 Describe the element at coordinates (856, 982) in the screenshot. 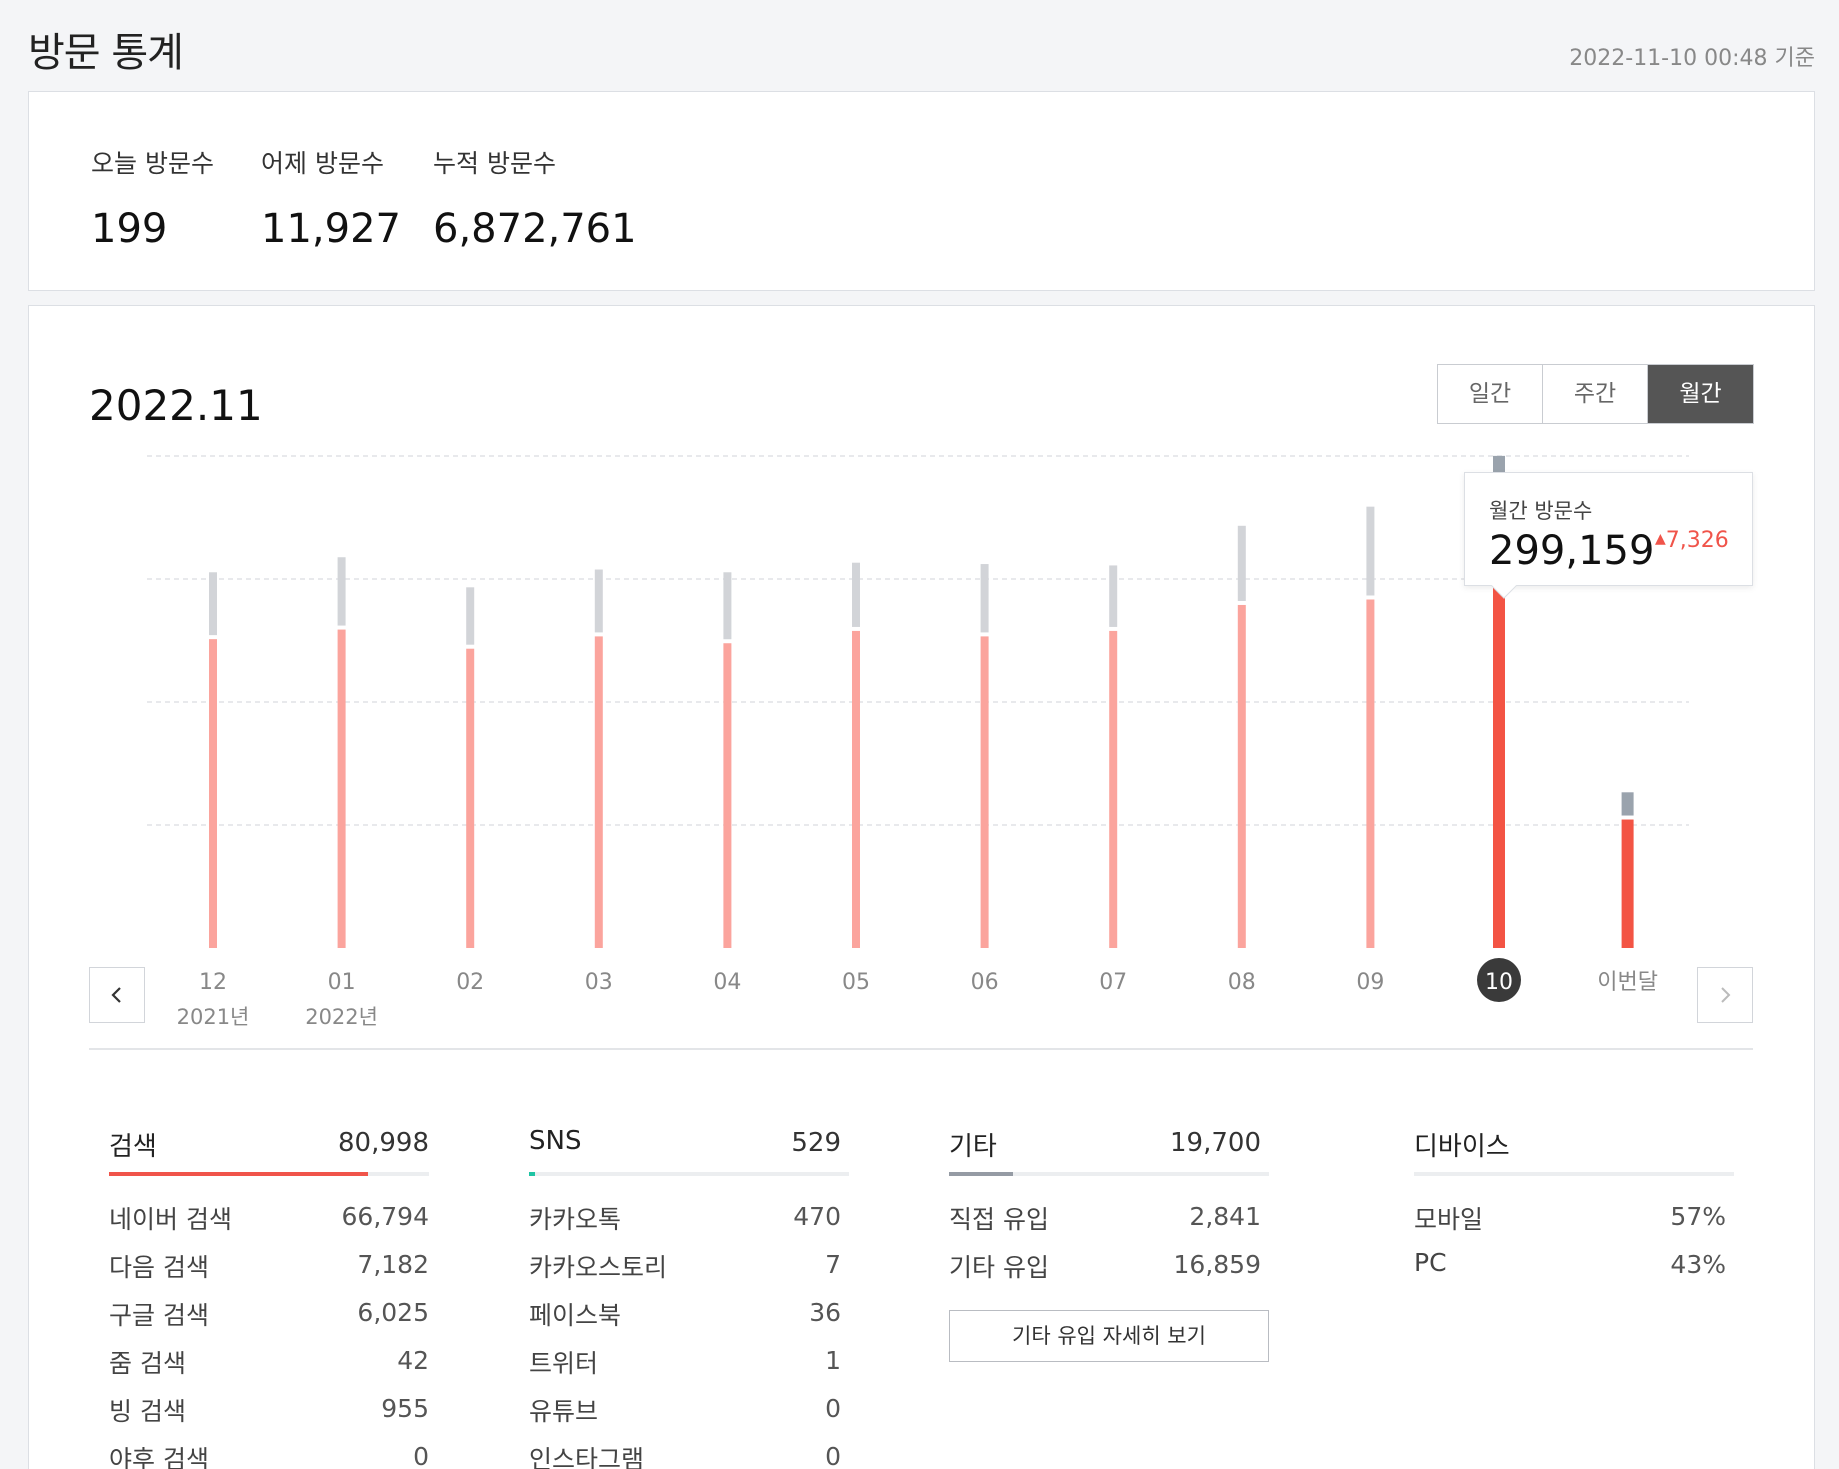

I see `x-tick-label: 05` at that location.